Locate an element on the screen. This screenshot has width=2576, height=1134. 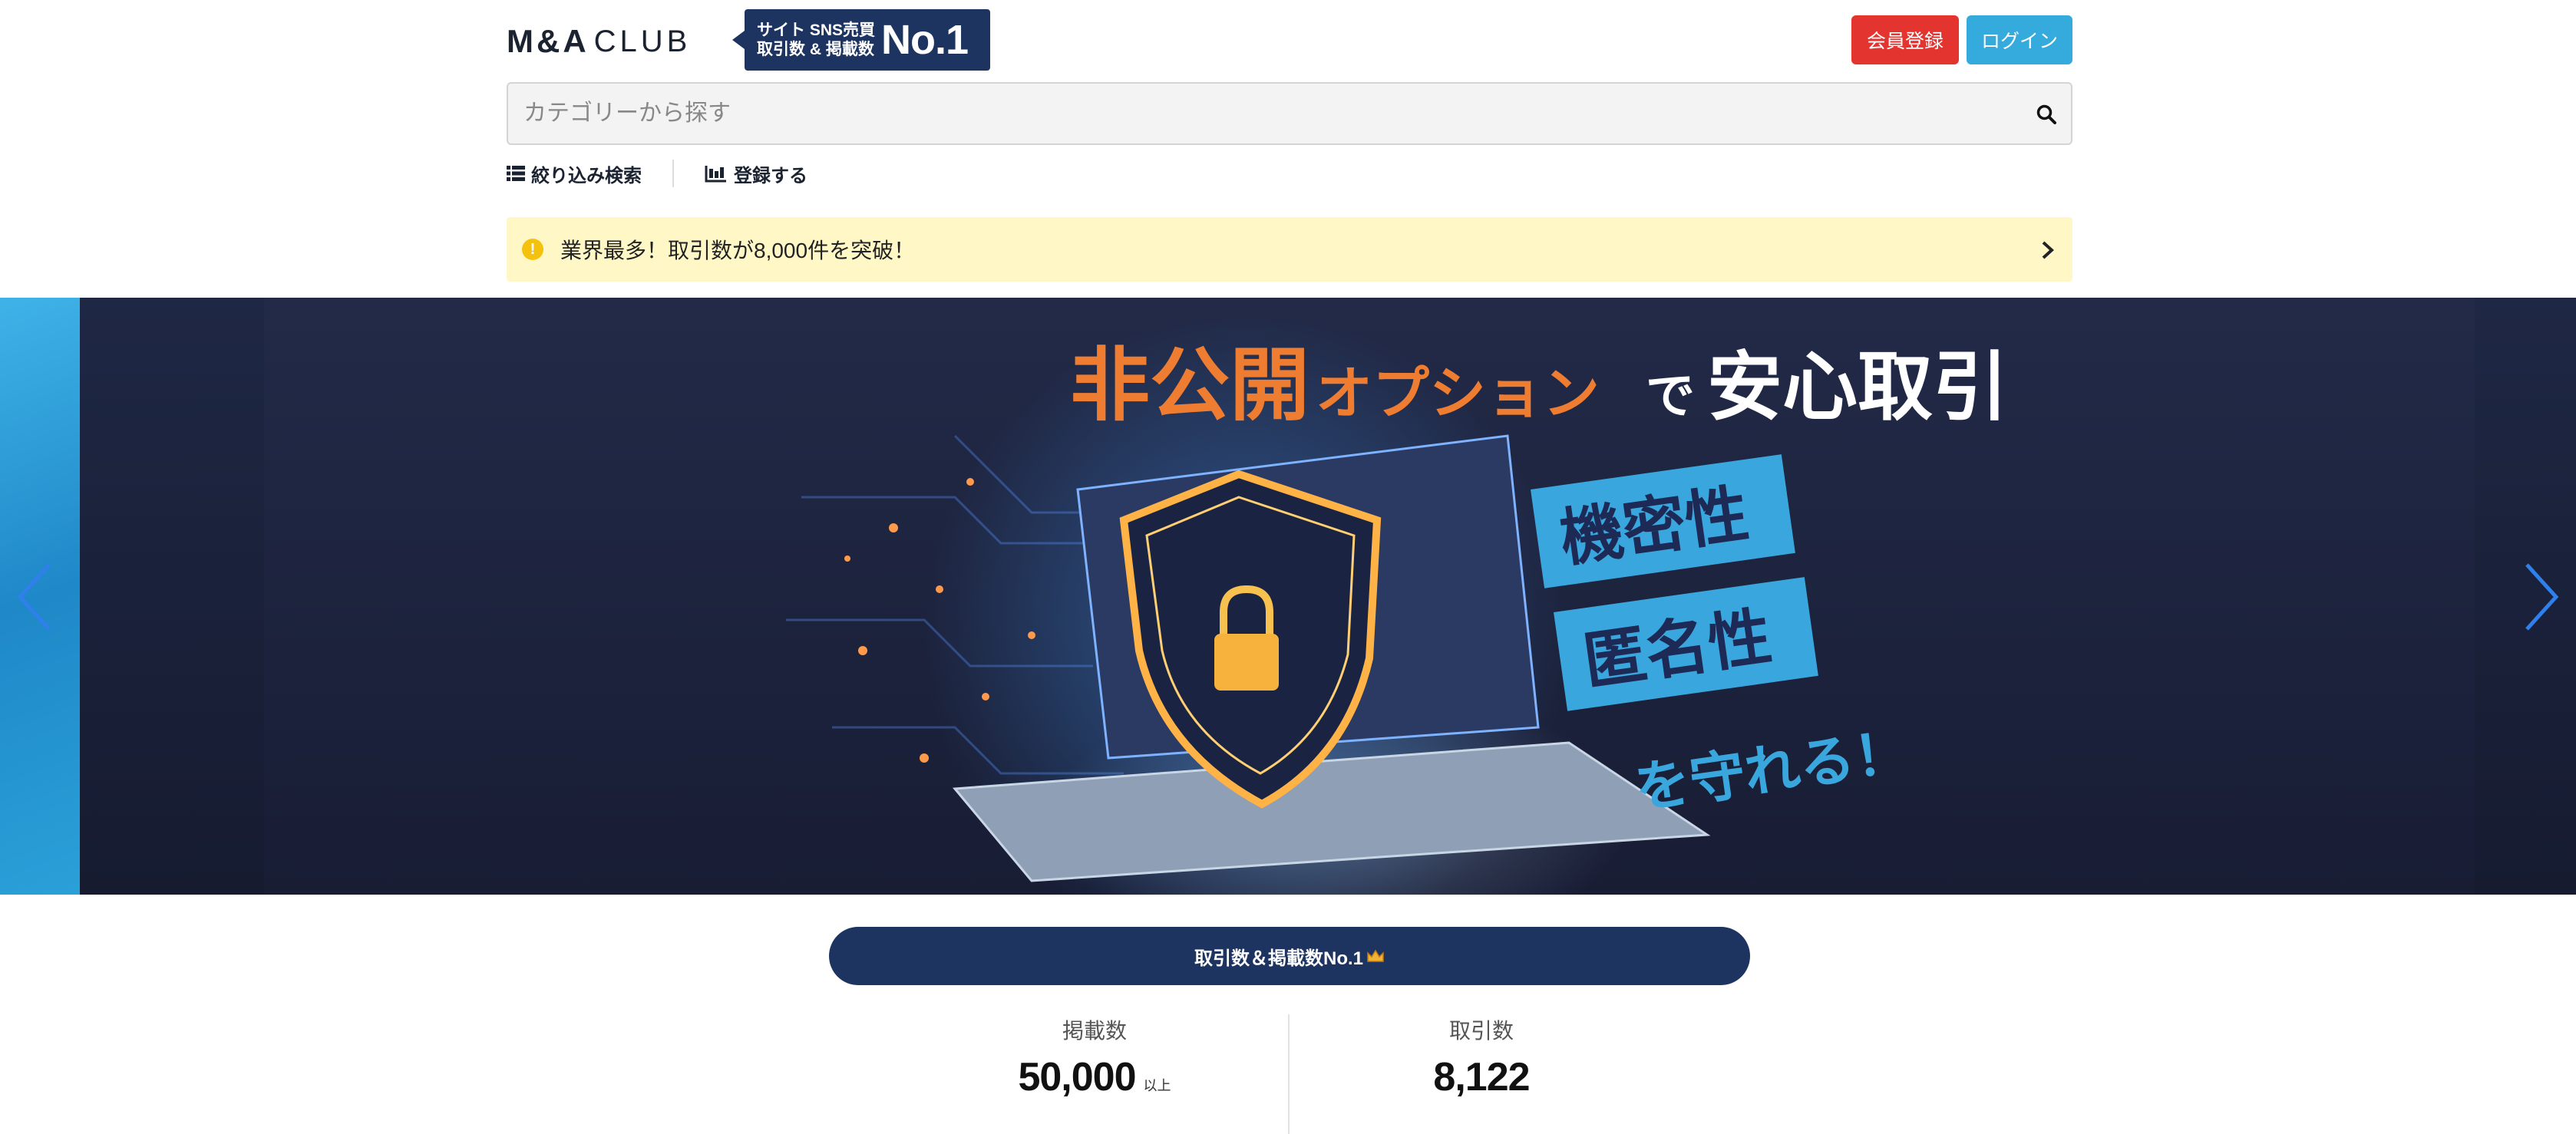
logo-club-text: CLUB is located at coordinates (642, 41).